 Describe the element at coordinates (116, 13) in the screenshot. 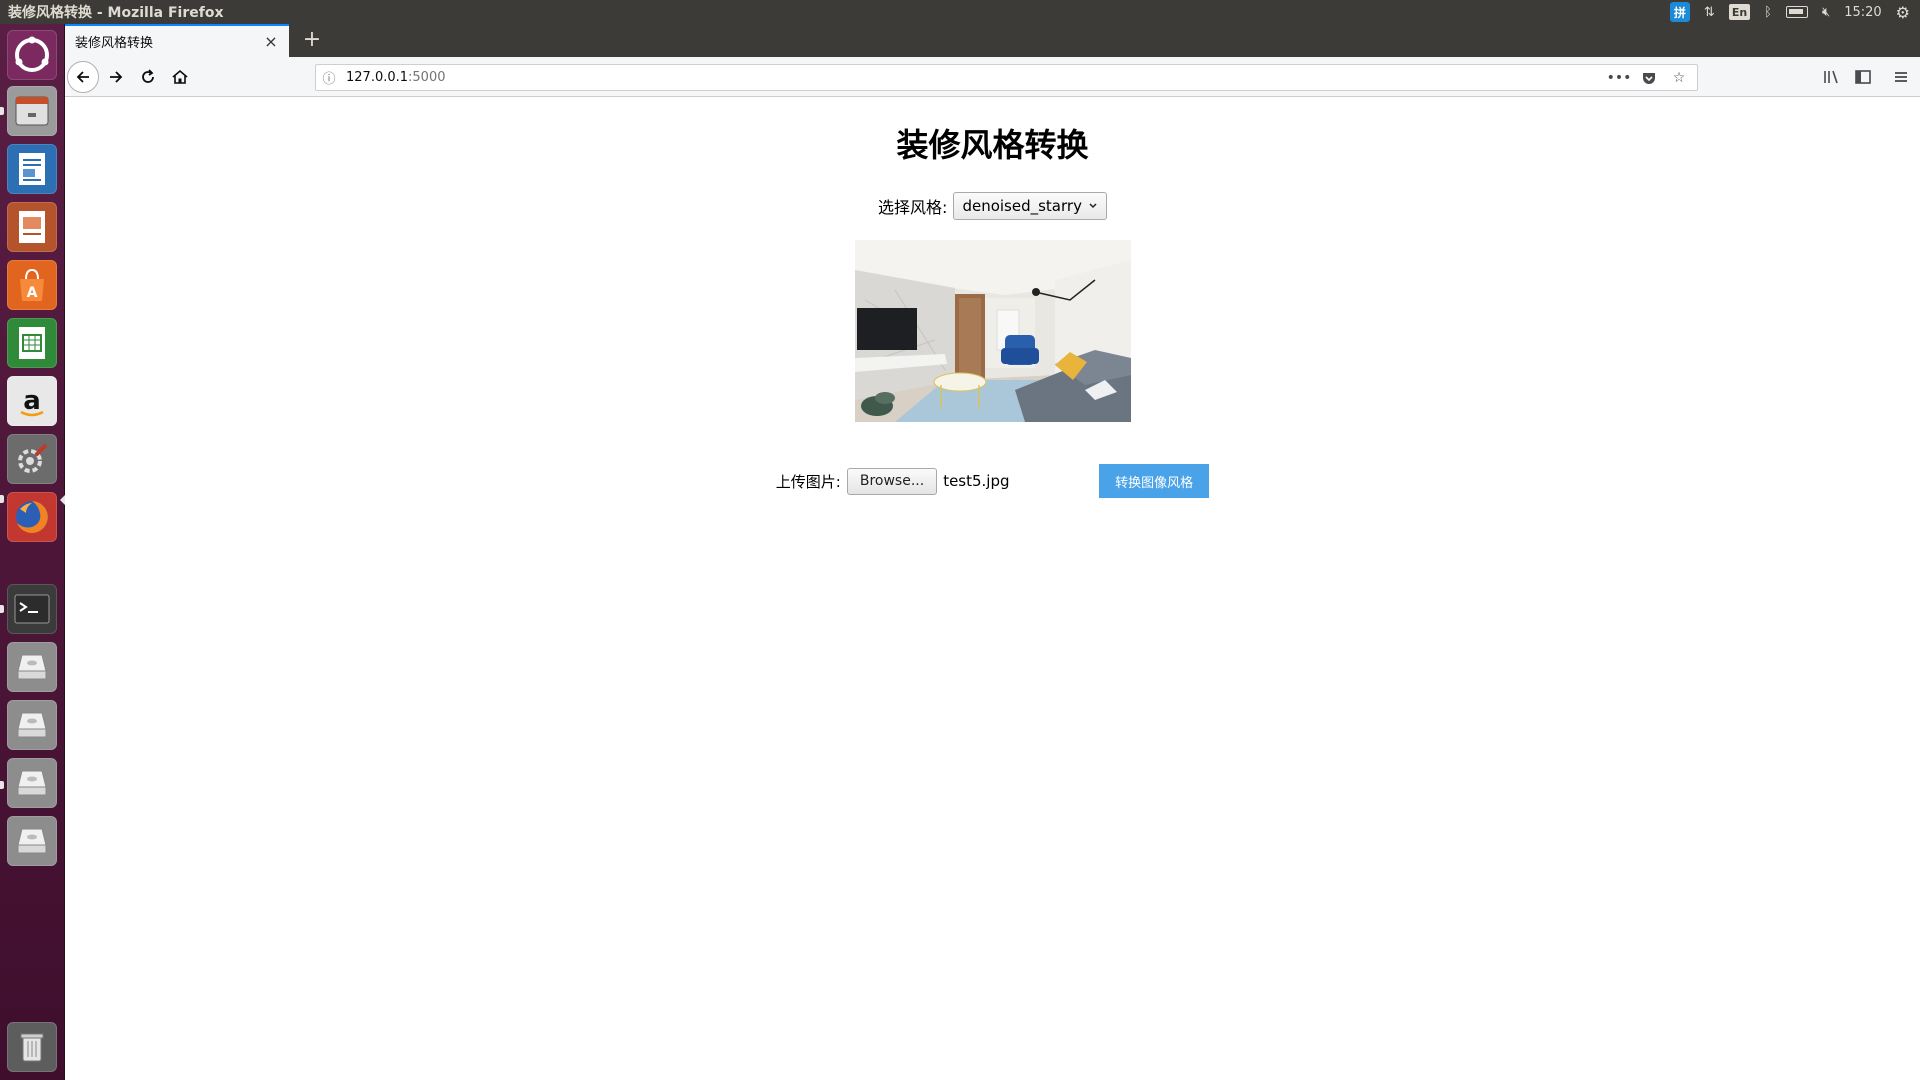

I see `window-title: 装修风格转换 - Mozilla Firefox` at that location.